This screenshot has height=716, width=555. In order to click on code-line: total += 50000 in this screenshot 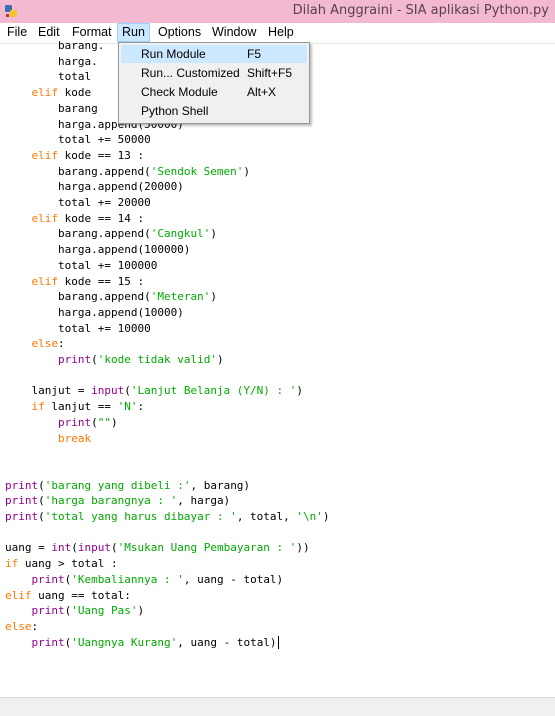, I will do `click(78, 140)`.